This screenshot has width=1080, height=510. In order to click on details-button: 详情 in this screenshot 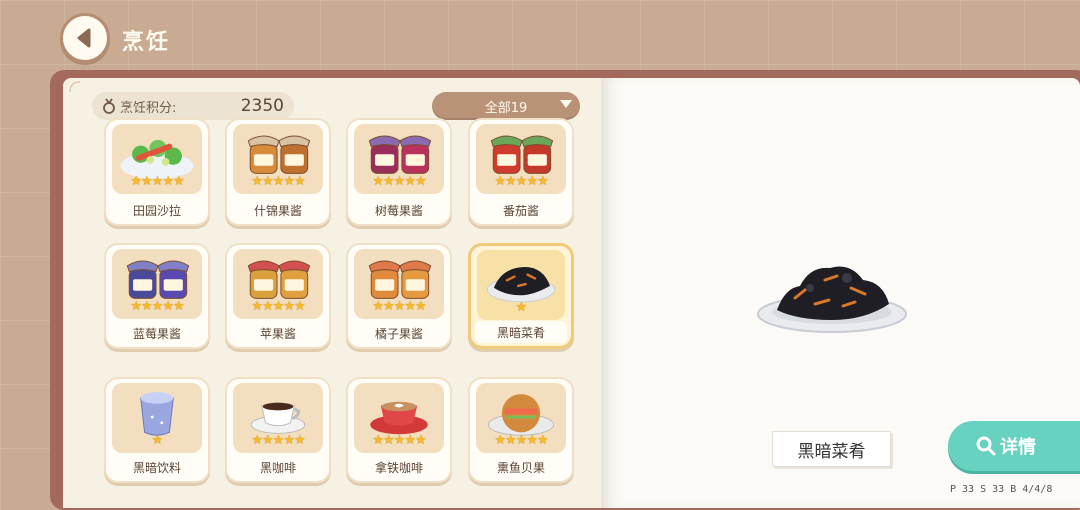, I will do `click(1014, 446)`.